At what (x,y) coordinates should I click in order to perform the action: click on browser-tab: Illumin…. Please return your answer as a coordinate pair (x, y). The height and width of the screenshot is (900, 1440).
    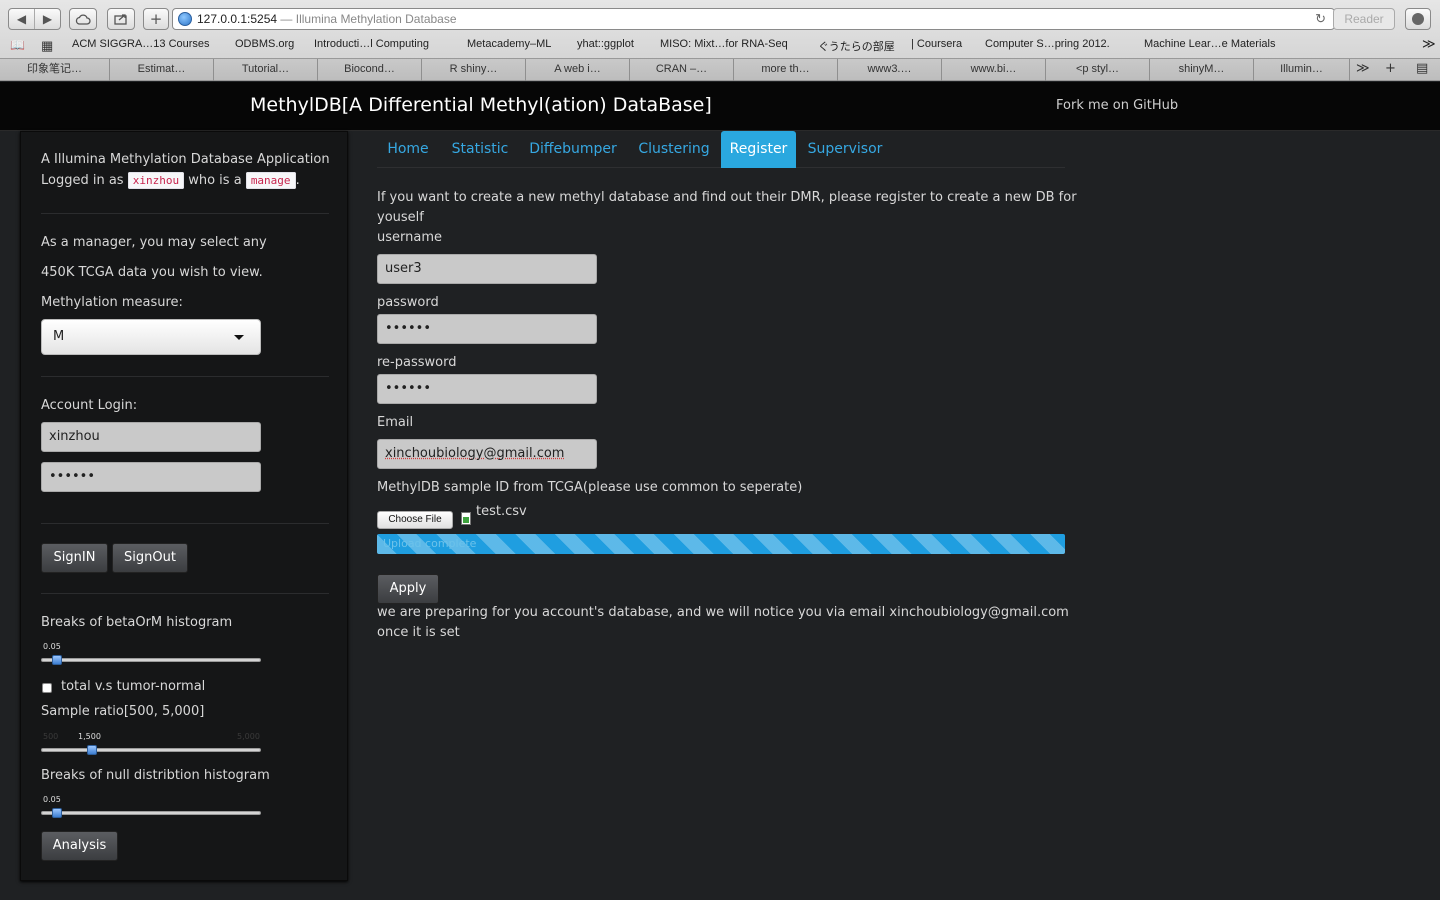
    Looking at the image, I should click on (1302, 70).